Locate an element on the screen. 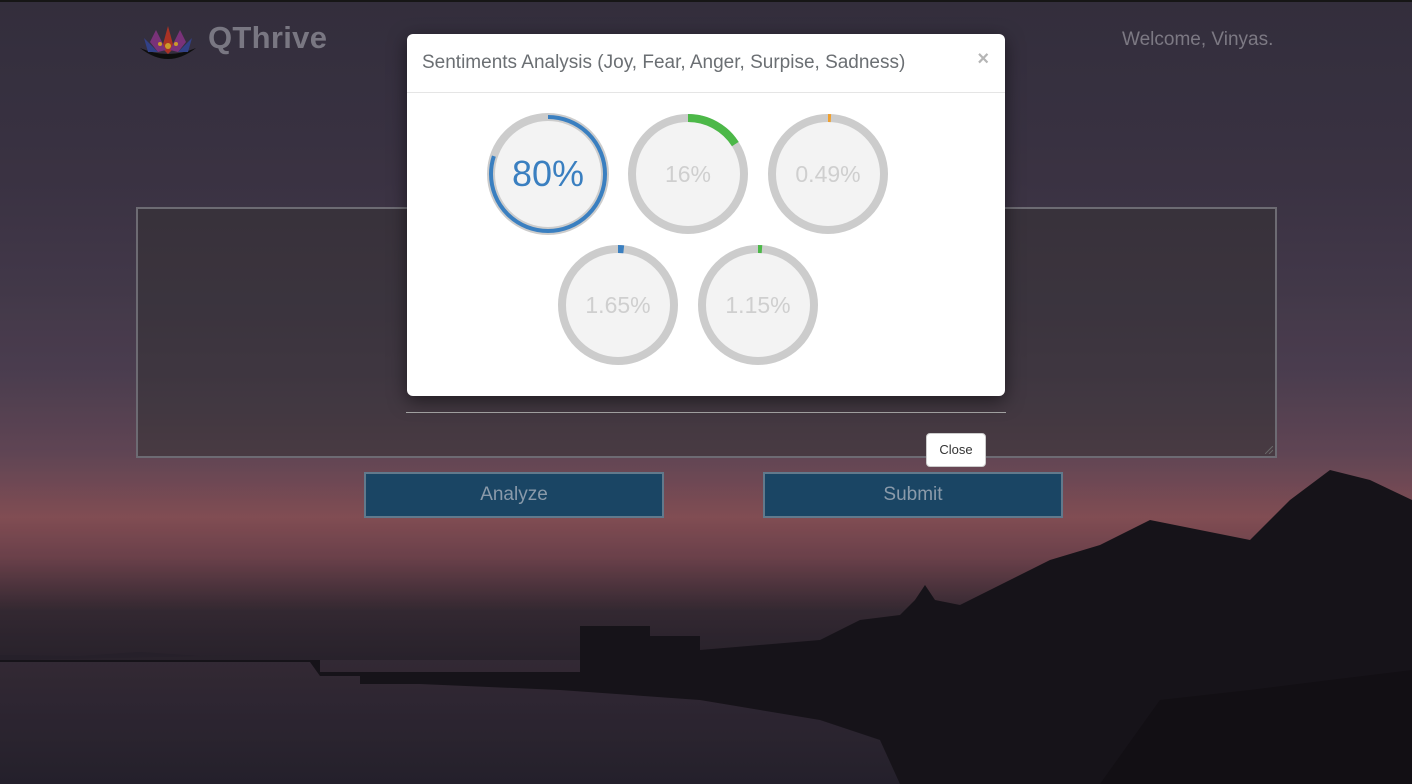 This screenshot has width=1412, height=784. close-icon: × is located at coordinates (983, 59).